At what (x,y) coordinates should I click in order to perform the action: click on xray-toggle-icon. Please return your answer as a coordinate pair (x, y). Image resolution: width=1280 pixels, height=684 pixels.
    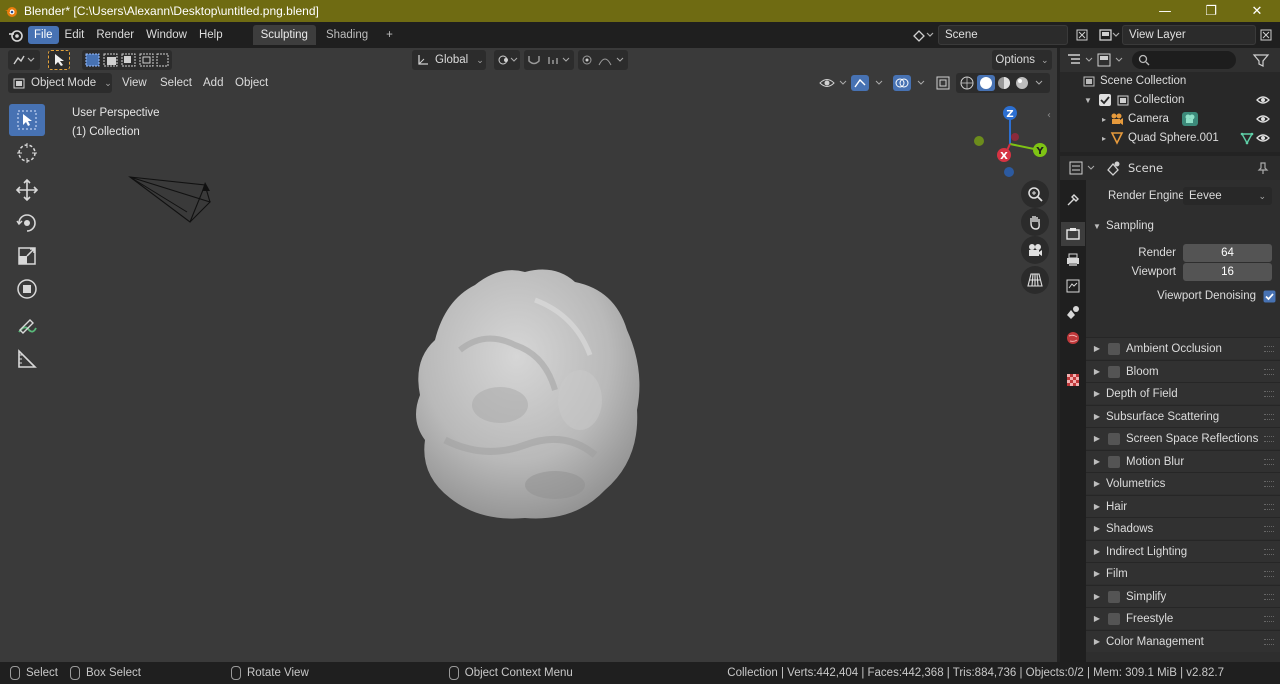
    Looking at the image, I should click on (944, 83).